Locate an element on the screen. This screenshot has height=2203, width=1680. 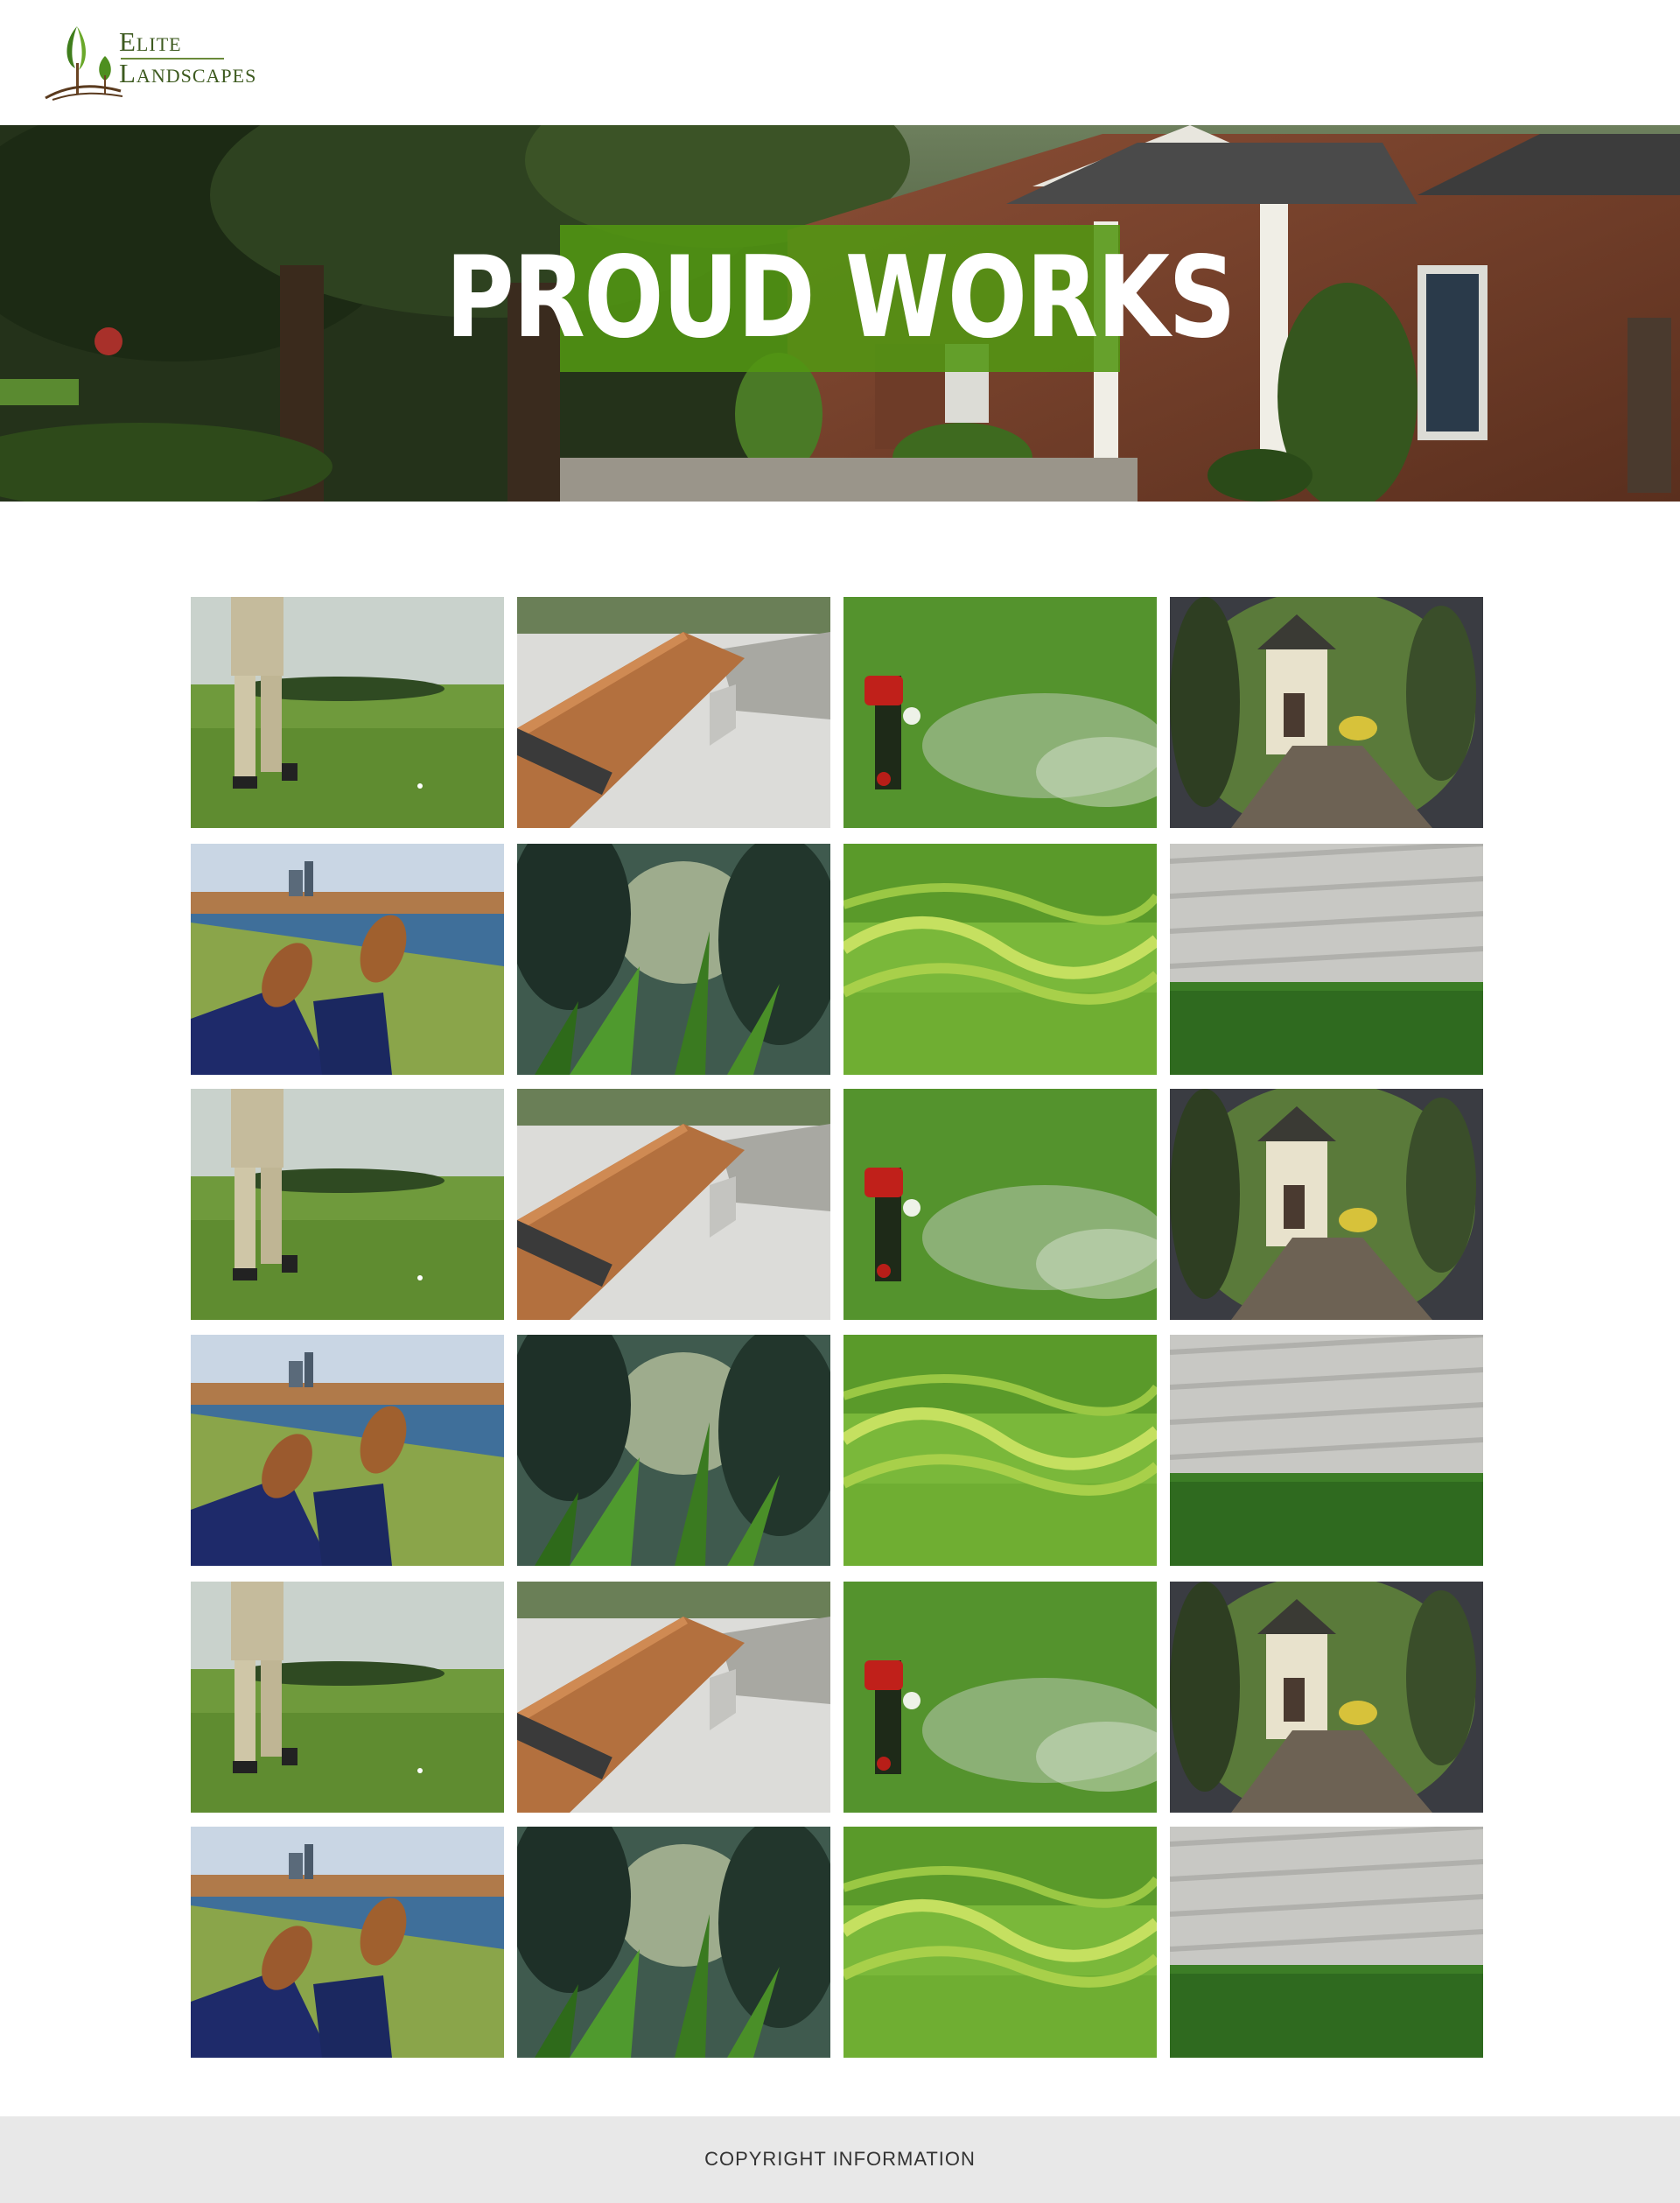
site-logo: Elite Landscapes is located at coordinates (157, 62).